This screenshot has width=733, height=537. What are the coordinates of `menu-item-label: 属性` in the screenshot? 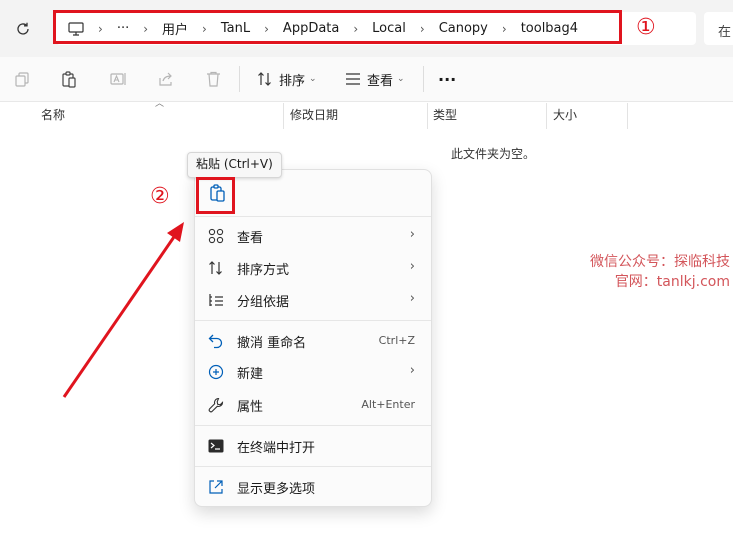 It's located at (250, 407).